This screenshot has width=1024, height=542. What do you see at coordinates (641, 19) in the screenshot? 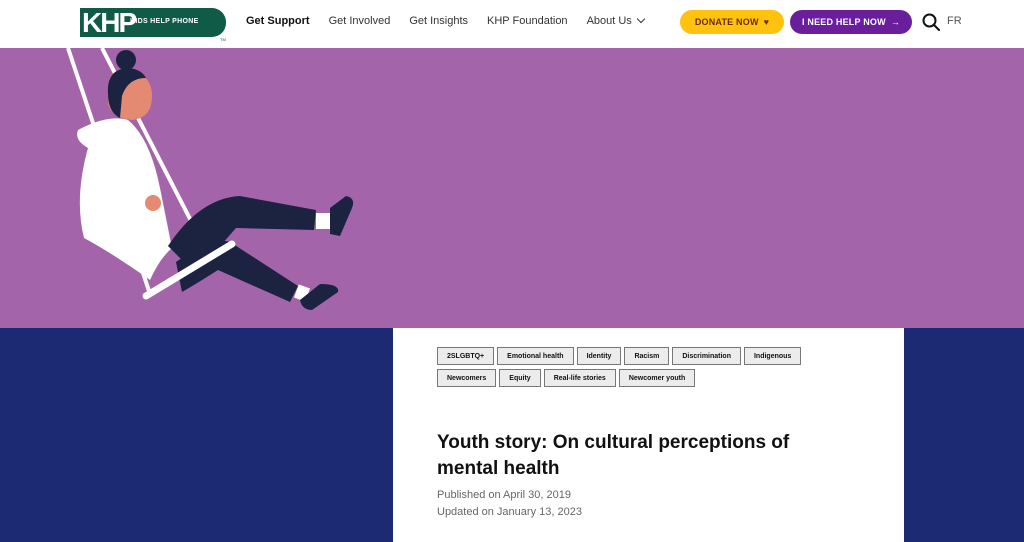
I see `chevron-down-icon` at bounding box center [641, 19].